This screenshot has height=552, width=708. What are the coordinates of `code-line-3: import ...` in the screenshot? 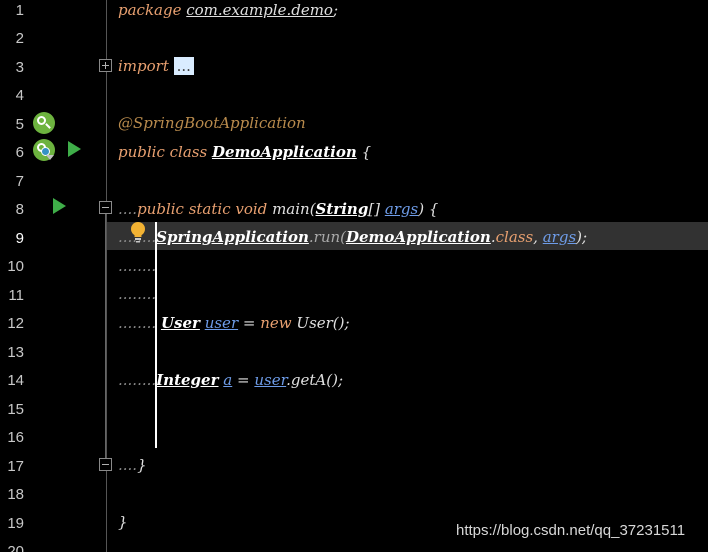 It's located at (156, 66).